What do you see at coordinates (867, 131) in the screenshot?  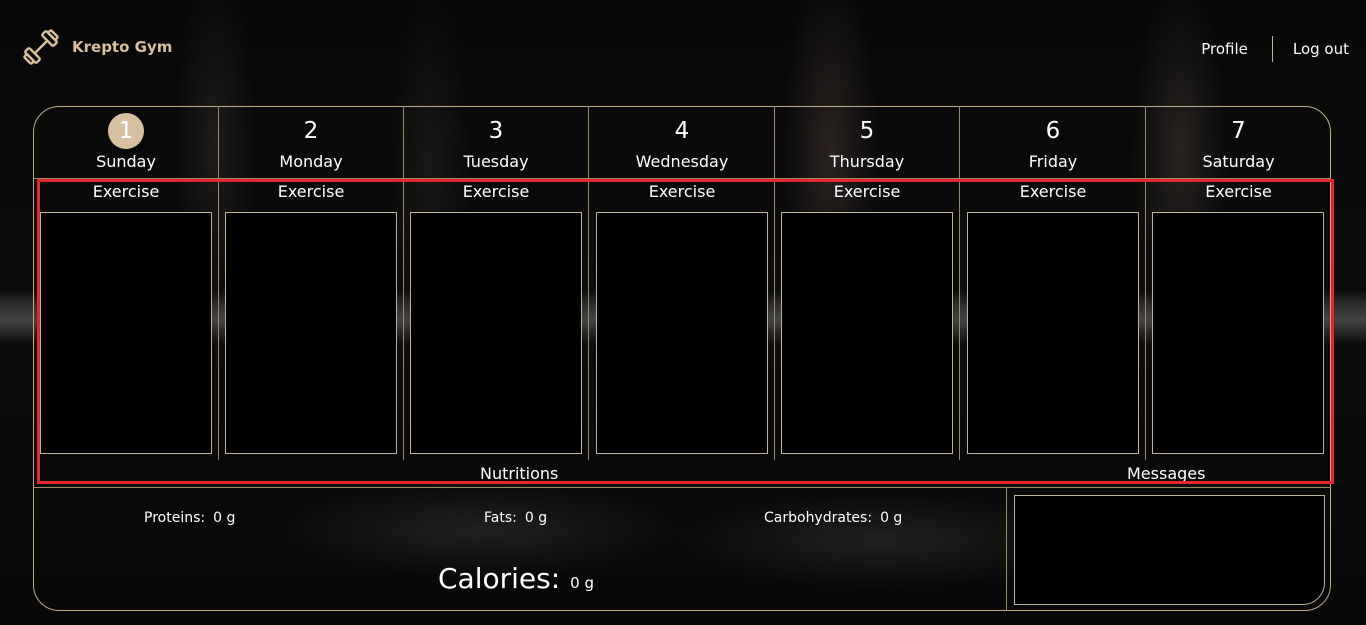 I see `day-number: 5` at bounding box center [867, 131].